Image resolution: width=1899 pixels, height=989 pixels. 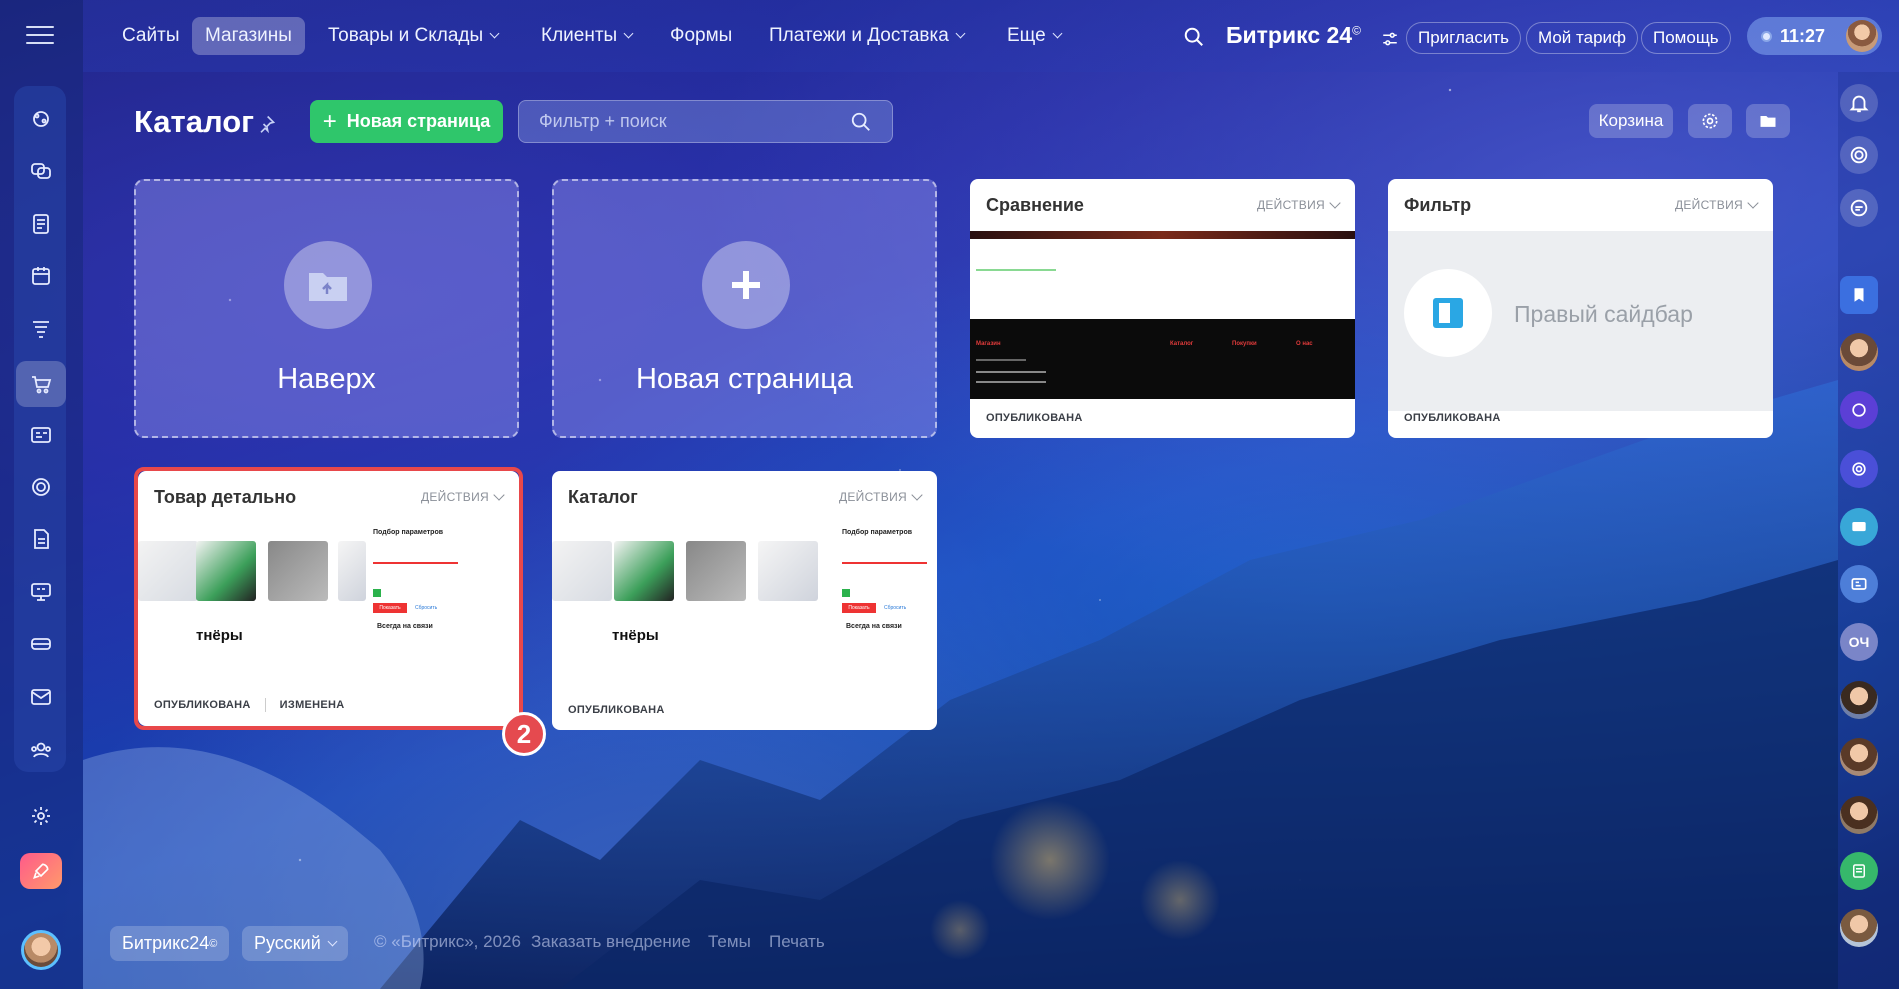 I want to click on card-preview: Магазин Каталог Покупки О нас, so click(x=1162, y=321).